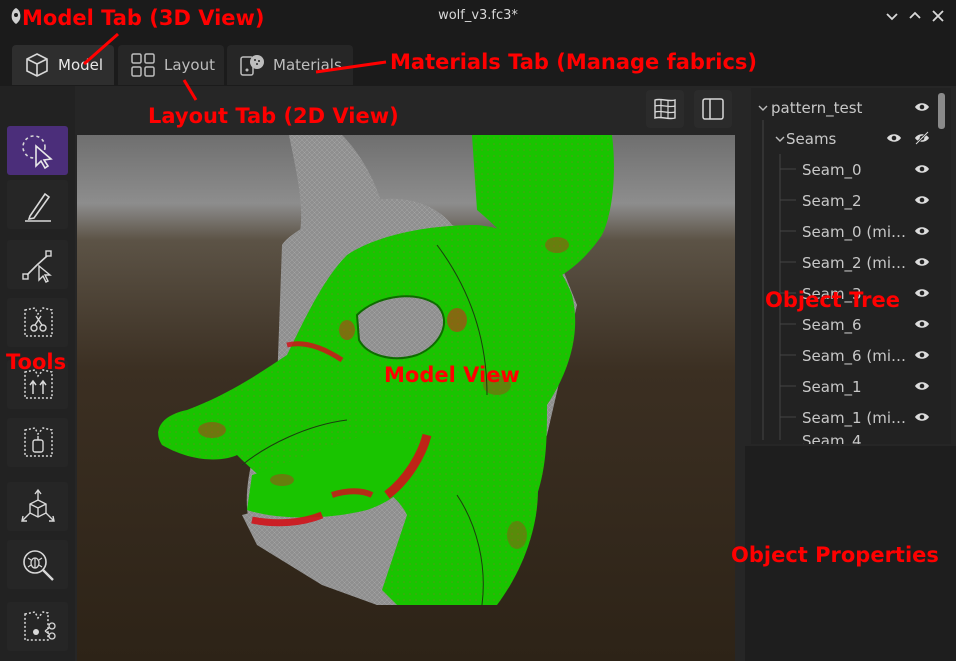 The height and width of the screenshot is (661, 956). I want to click on annotation-layout-tab: Layout Tab (2D View), so click(273, 116).